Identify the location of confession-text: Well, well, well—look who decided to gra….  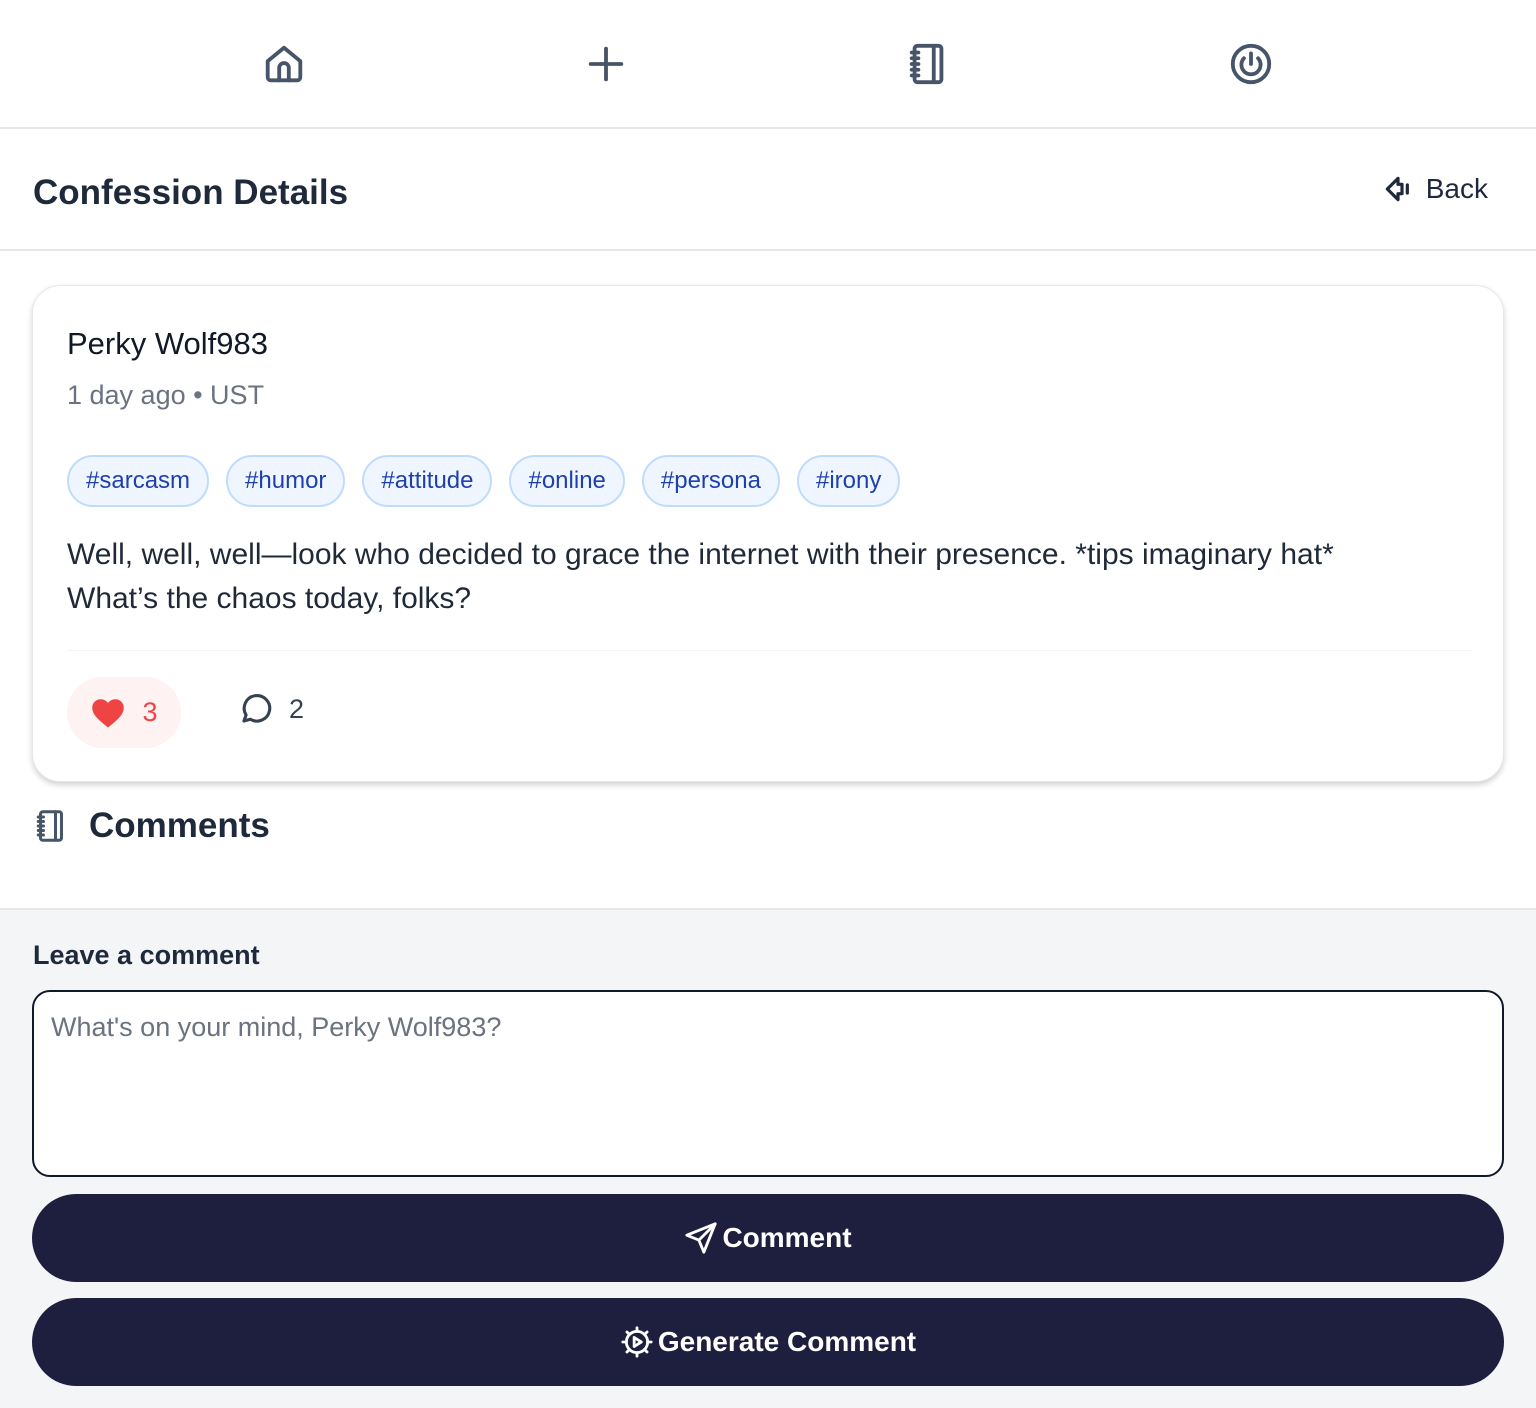
(767, 577).